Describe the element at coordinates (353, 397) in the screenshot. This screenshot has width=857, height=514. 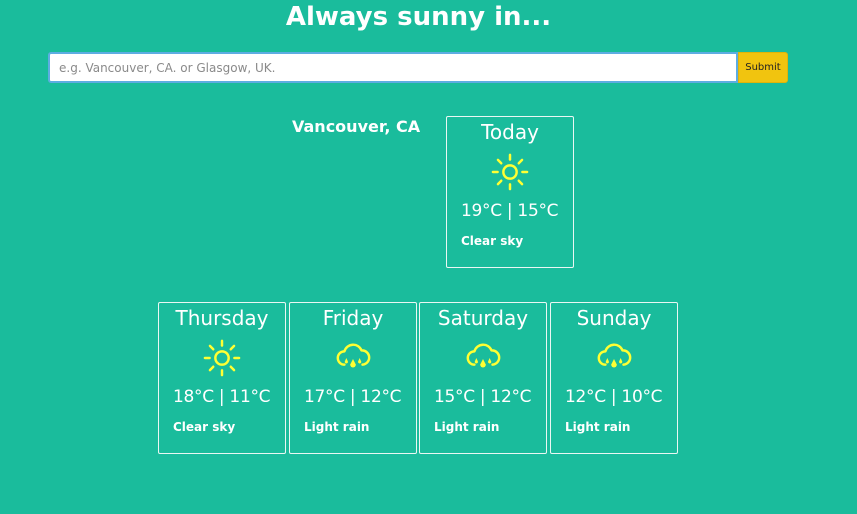
I see `card-temps: 17°C | 12°C` at that location.